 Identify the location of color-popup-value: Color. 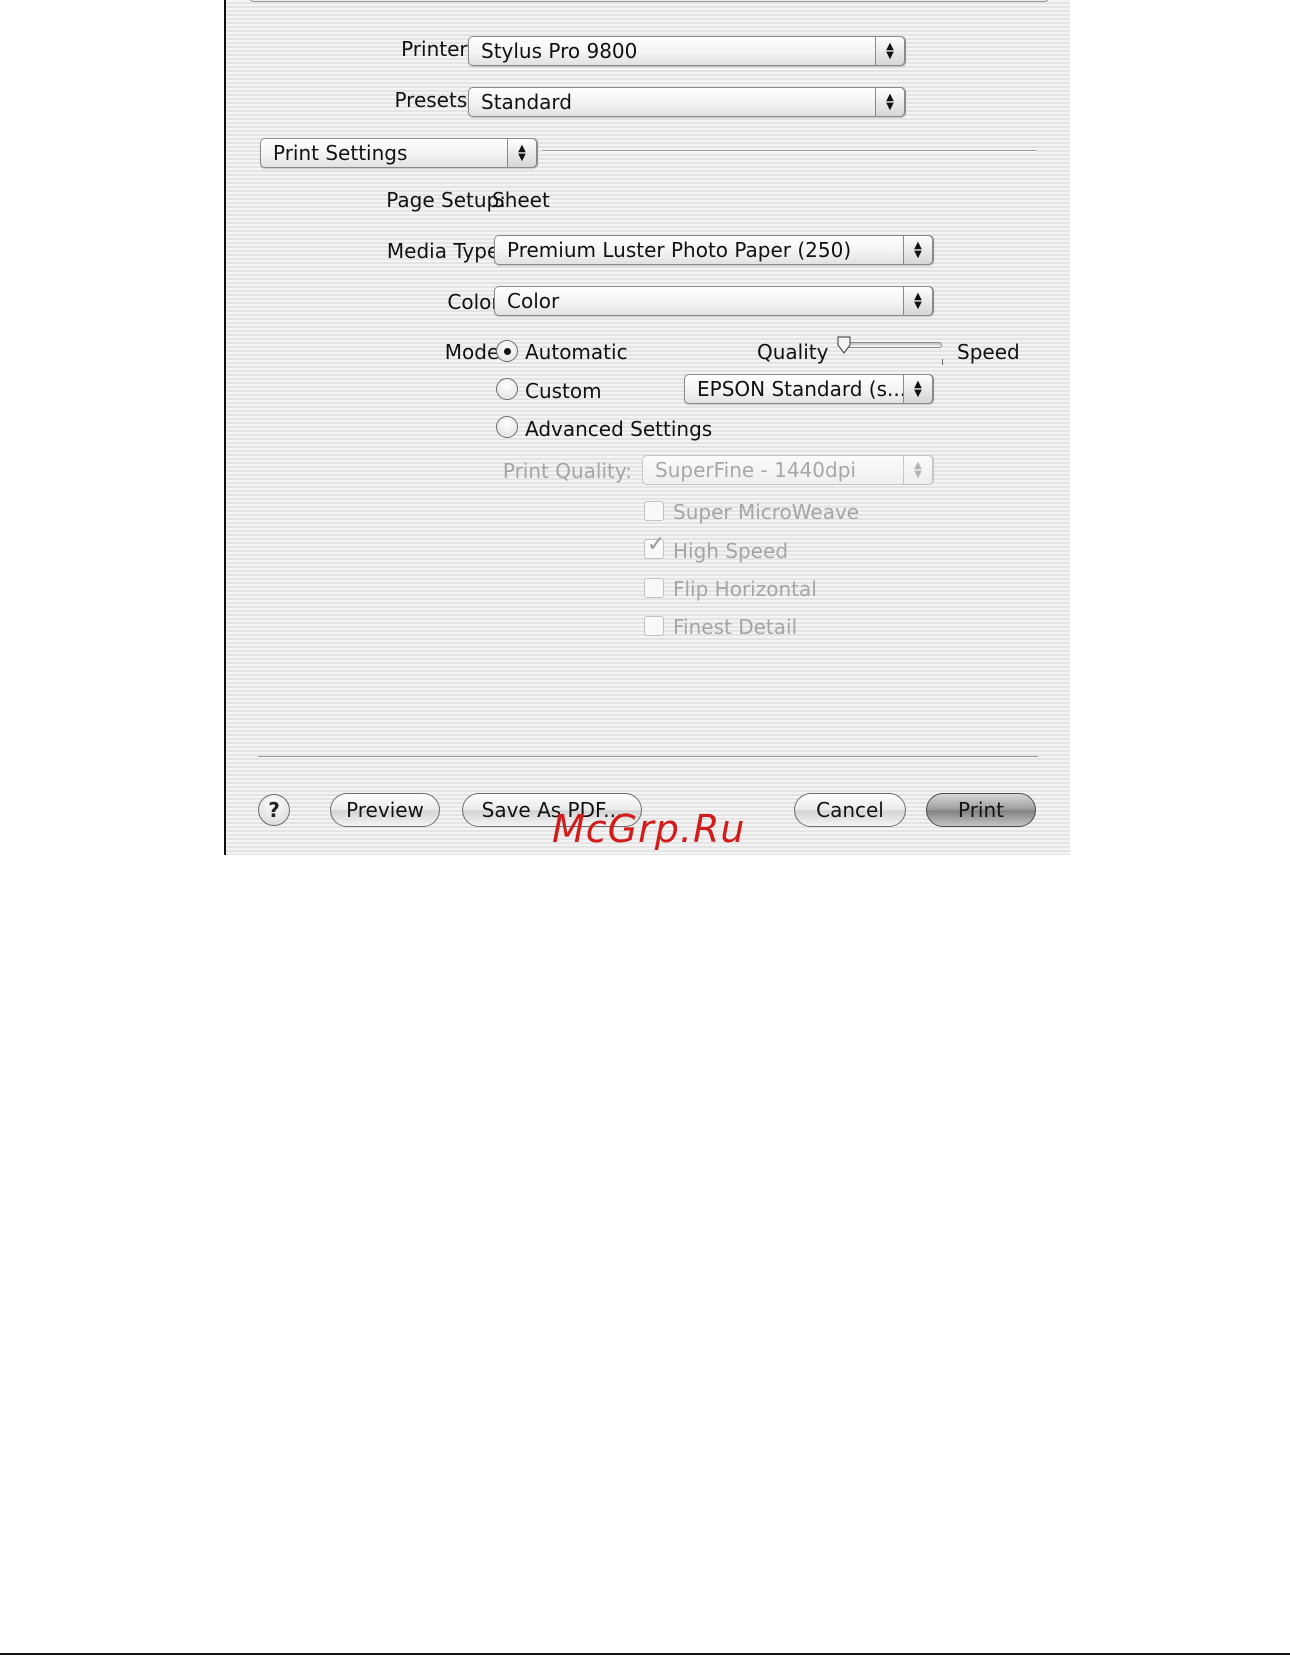
(533, 301).